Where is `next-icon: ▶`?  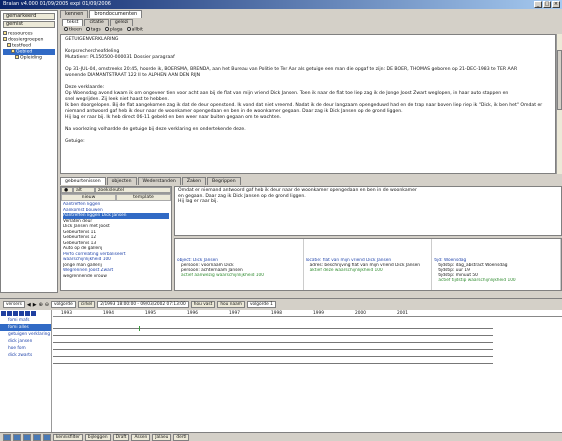
next-icon: ▶ is located at coordinates (35, 305).